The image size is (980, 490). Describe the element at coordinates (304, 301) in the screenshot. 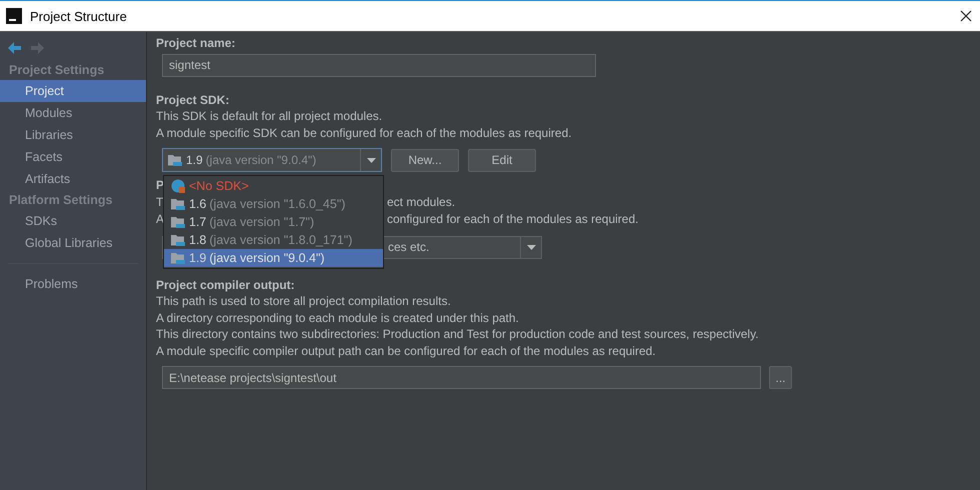

I see `description-text: This path is used to store all project compilation results.` at that location.